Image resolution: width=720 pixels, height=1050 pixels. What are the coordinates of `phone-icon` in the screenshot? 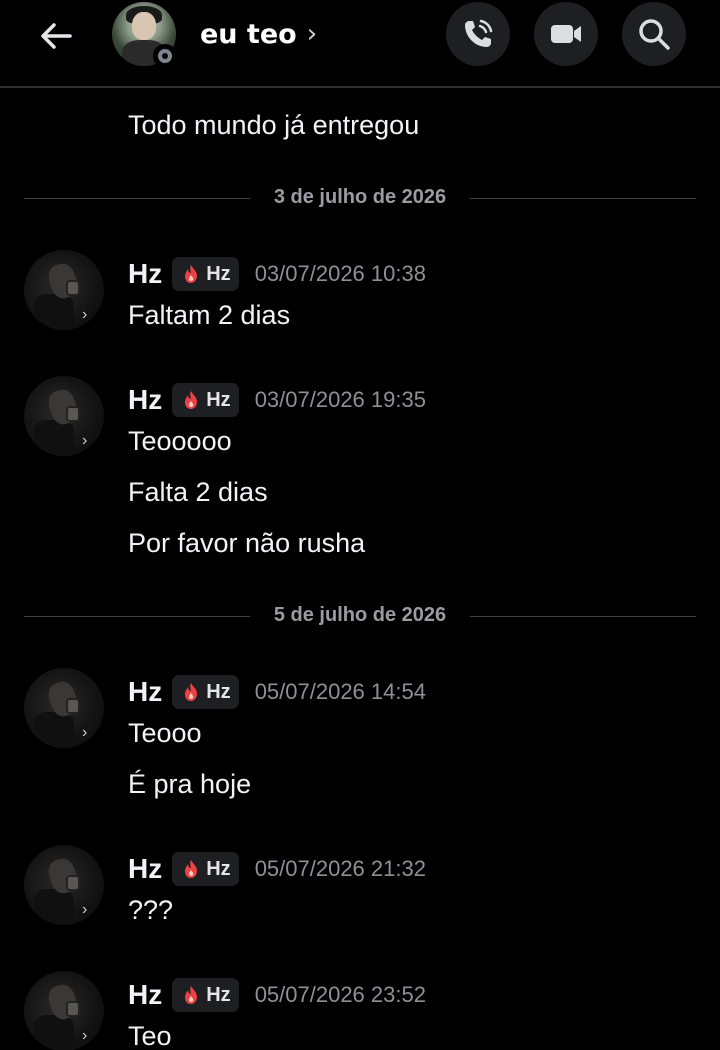 It's located at (479, 33).